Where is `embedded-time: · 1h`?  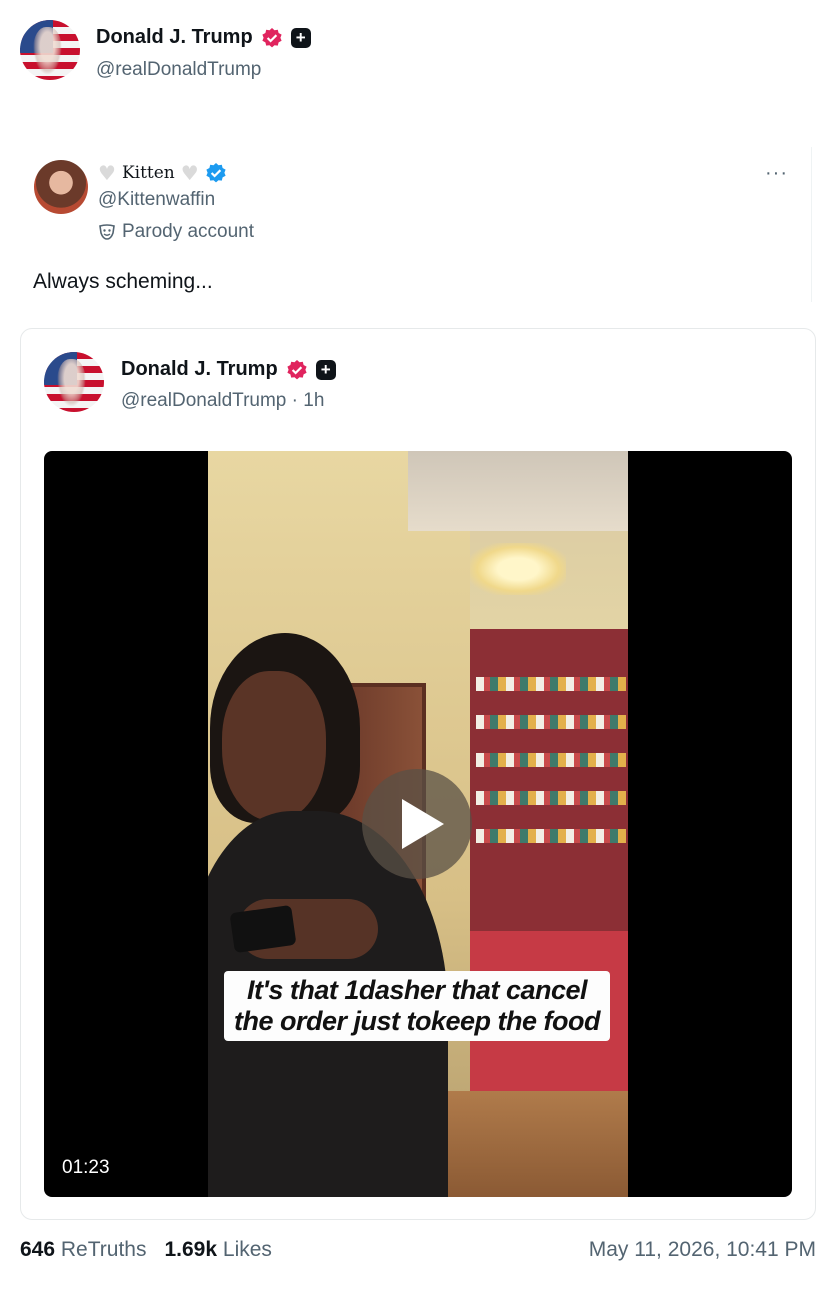
embedded-time: · 1h is located at coordinates (308, 400).